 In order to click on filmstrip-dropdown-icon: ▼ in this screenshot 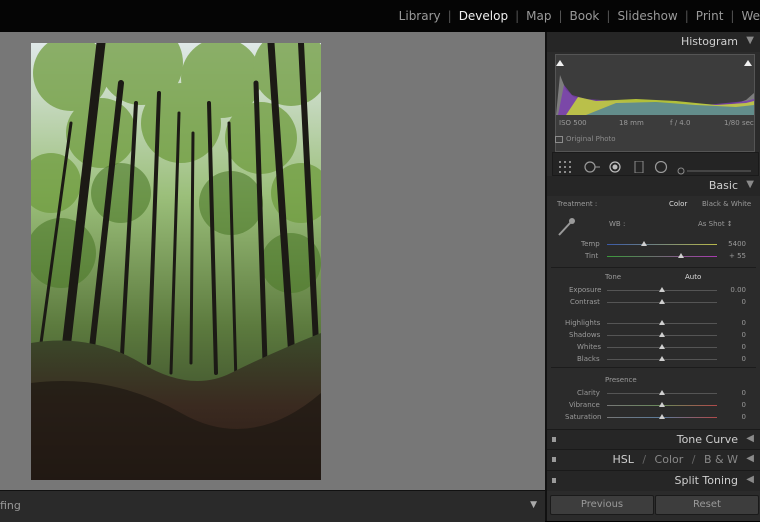, I will do `click(533, 505)`.